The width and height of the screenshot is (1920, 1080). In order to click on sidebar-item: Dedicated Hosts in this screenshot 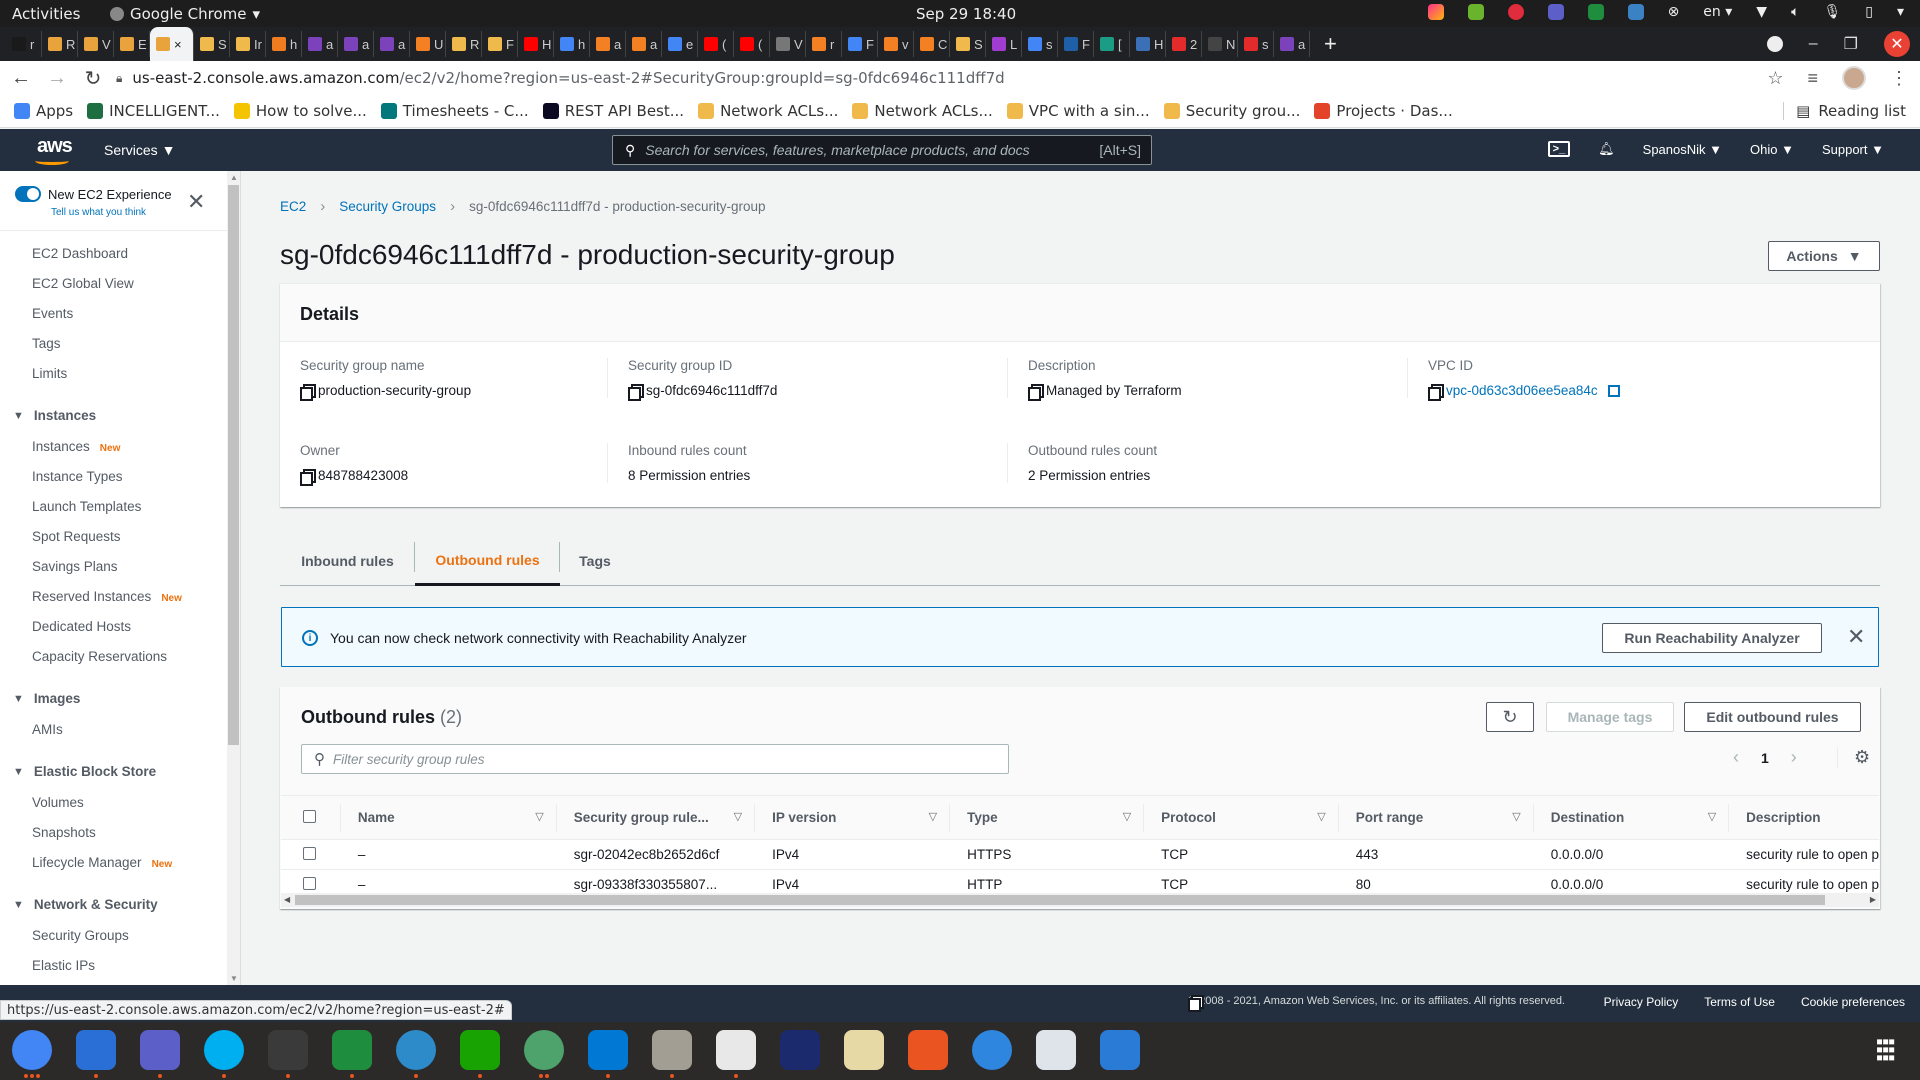, I will do `click(81, 626)`.